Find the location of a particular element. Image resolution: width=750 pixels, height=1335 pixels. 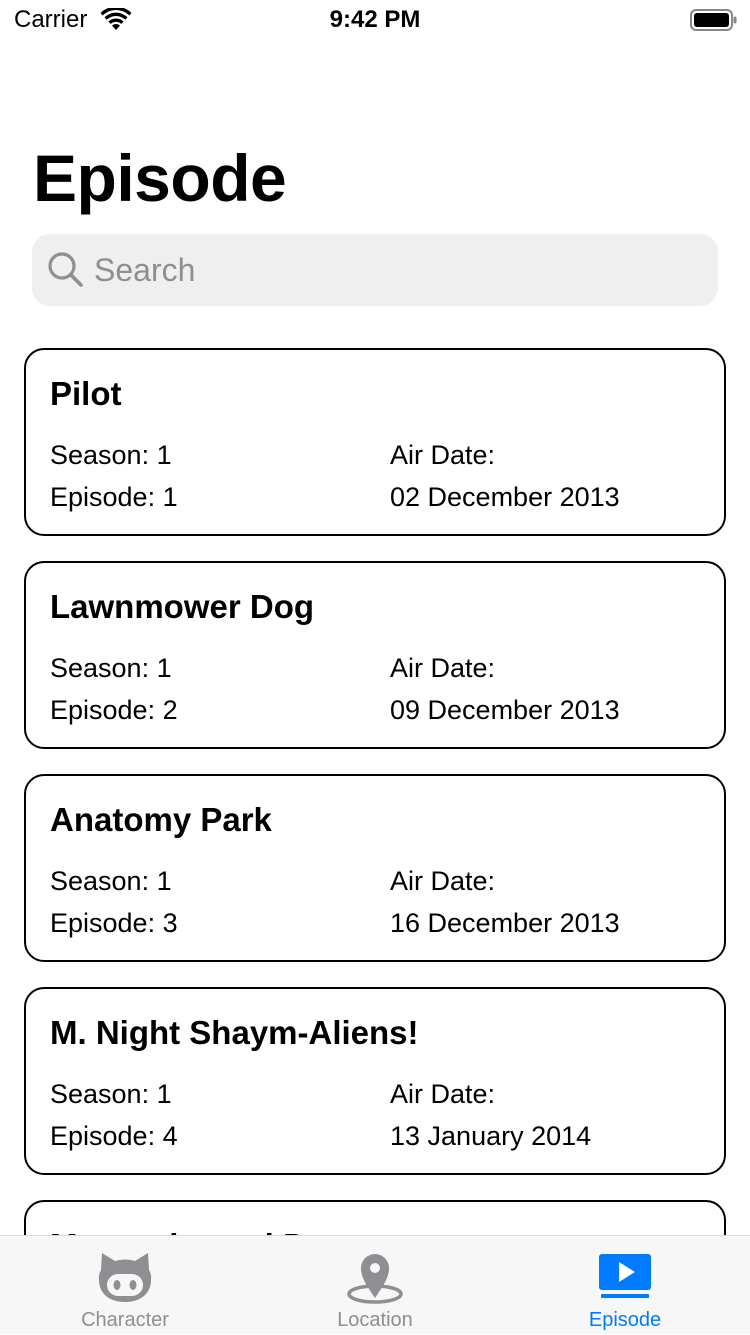

battery-icon is located at coordinates (713, 20).